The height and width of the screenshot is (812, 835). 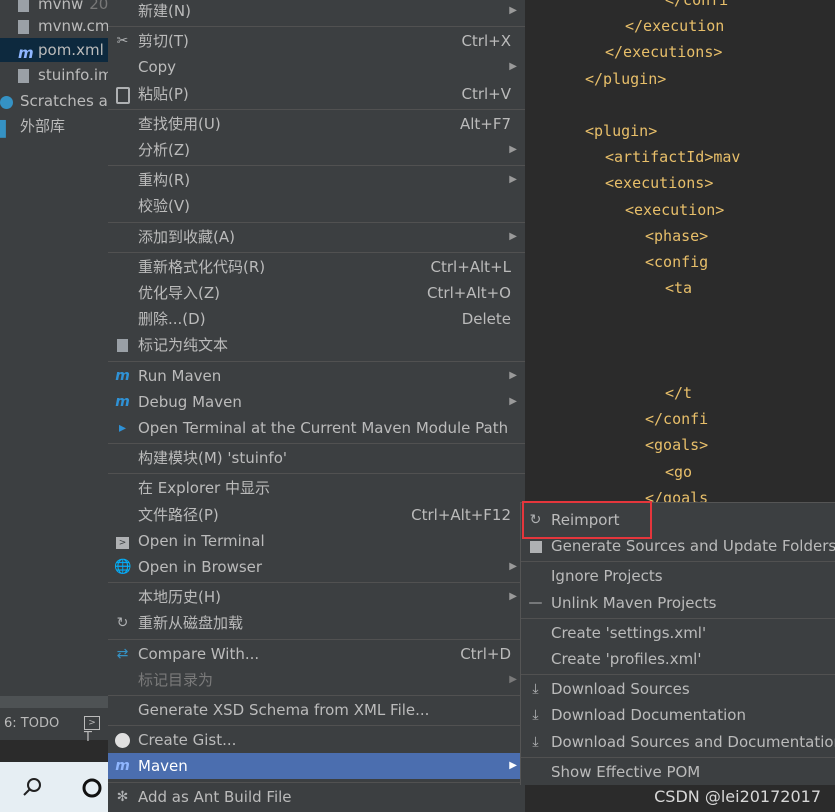 What do you see at coordinates (204, 488) in the screenshot?
I see `menu-item-label: 在 Explorer 中显示` at bounding box center [204, 488].